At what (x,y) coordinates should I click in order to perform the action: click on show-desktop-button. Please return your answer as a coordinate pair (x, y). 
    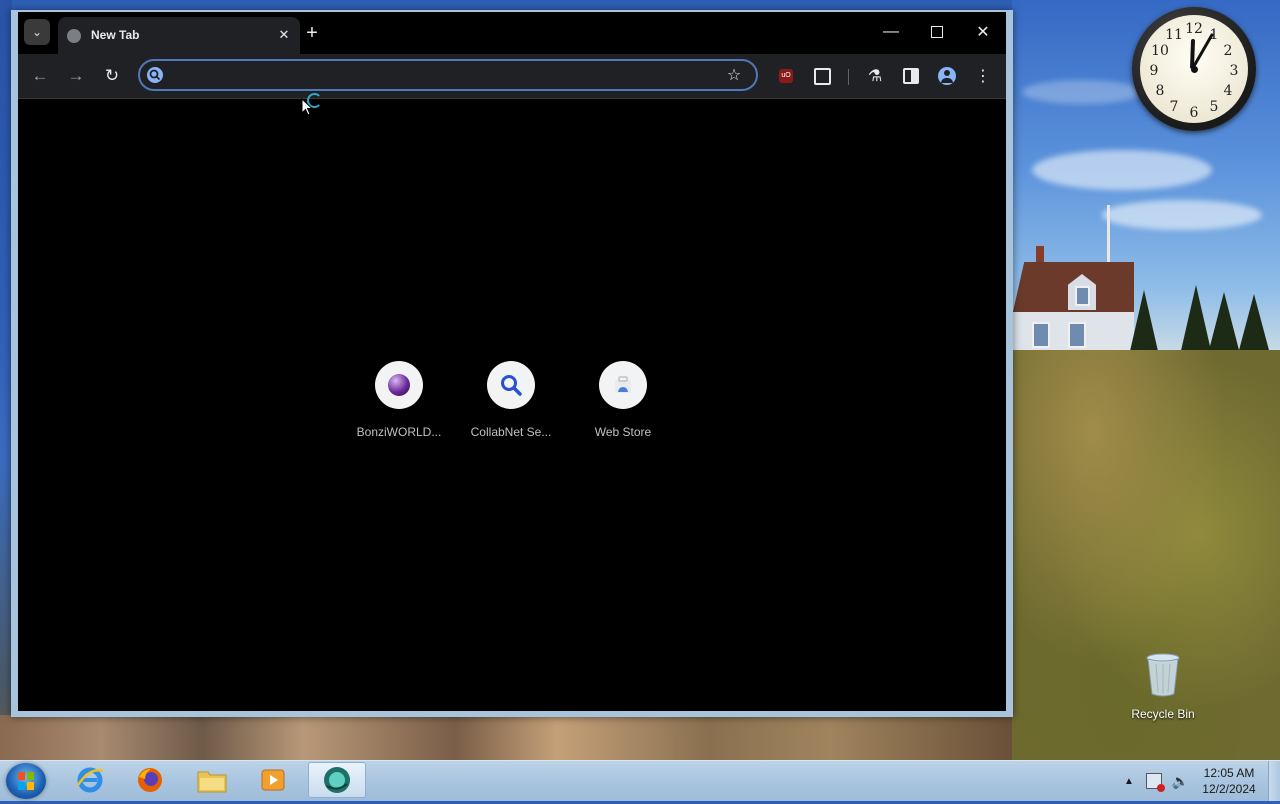
    Looking at the image, I should click on (1274, 781).